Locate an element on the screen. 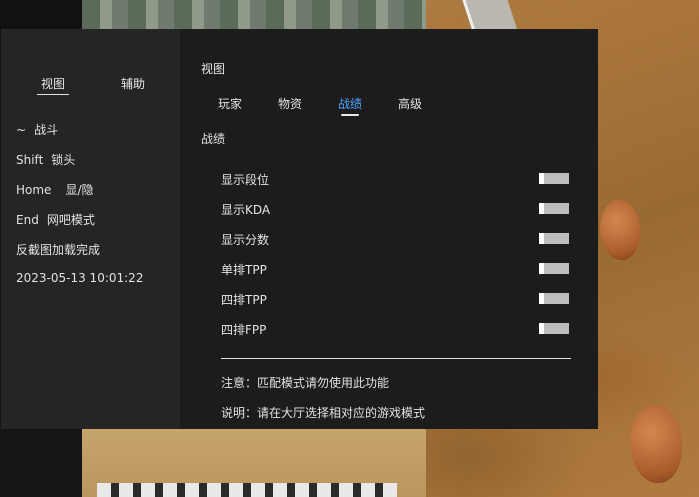 This screenshot has height=497, width=699. option-label: 显示分数 is located at coordinates (245, 240).